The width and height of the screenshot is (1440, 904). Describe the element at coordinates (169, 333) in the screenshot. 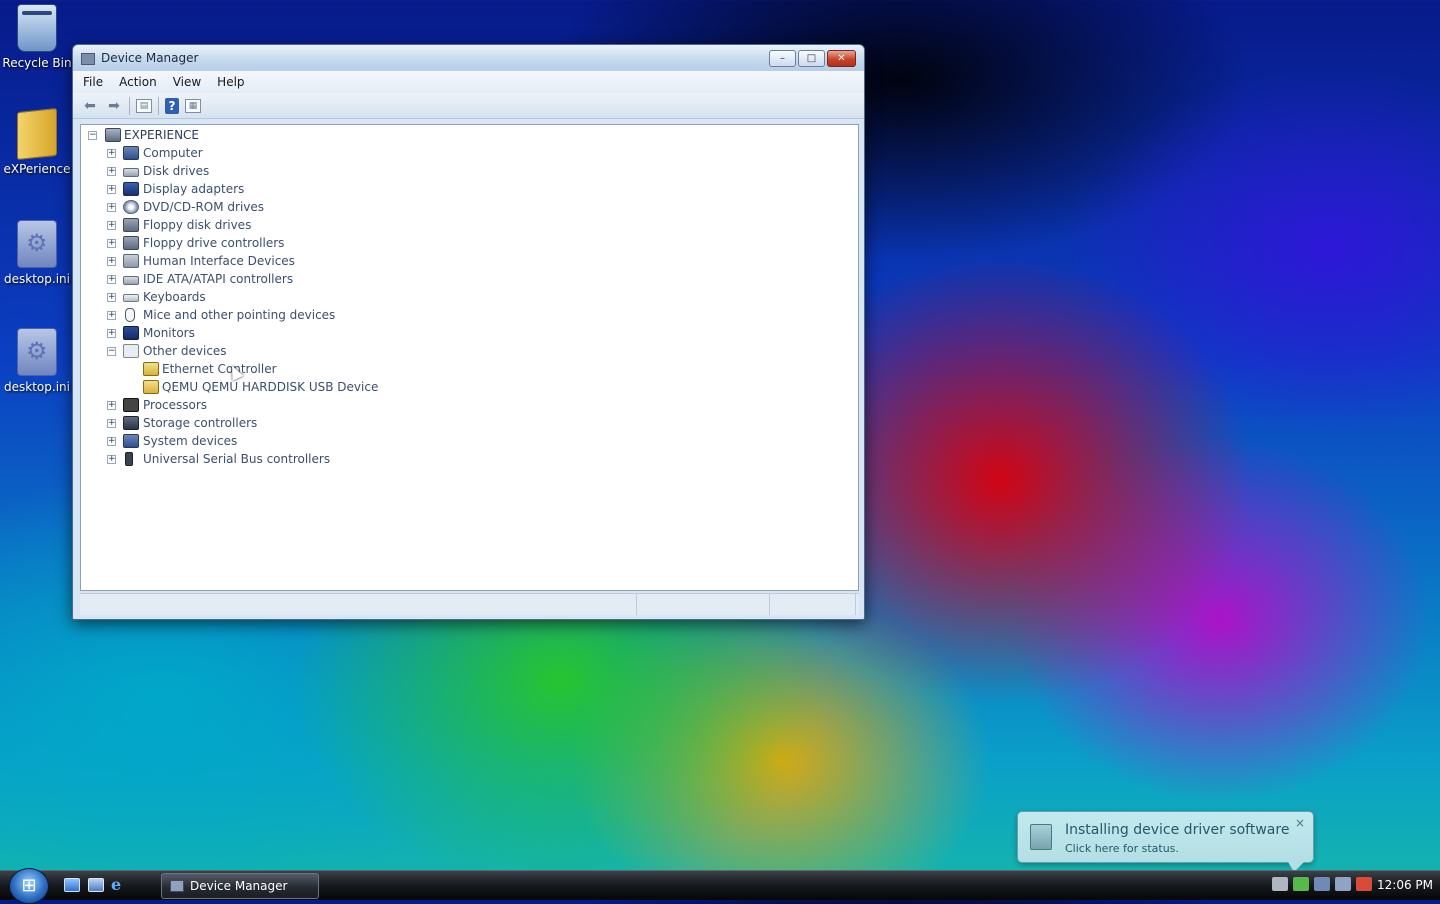

I see `tree-category-label: Monitors` at that location.